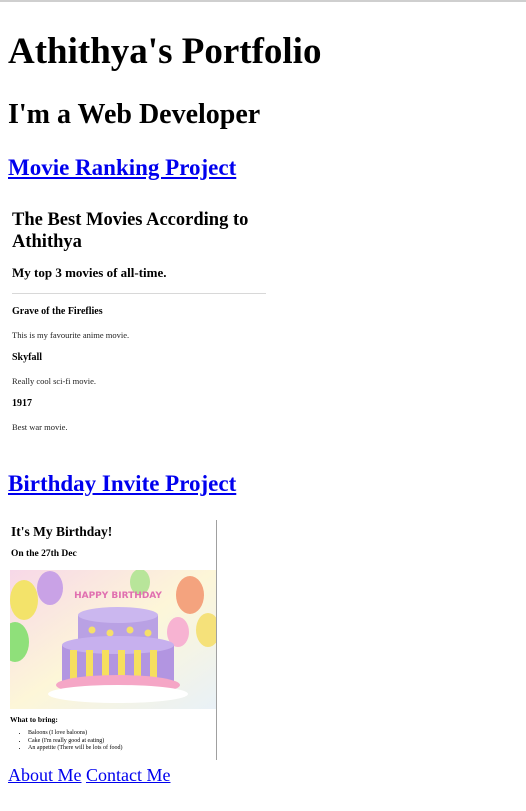  I want to click on movie-name: Skyfall, so click(27, 357).